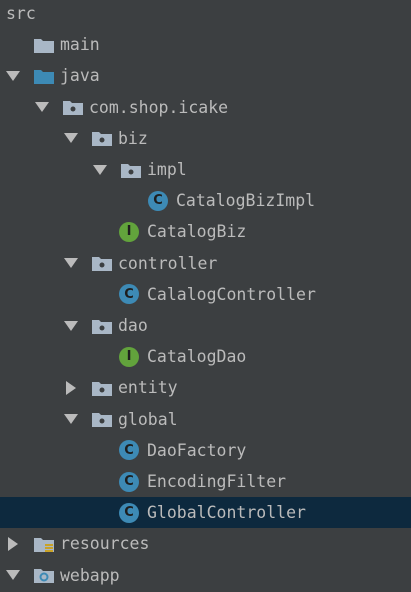 This screenshot has width=411, height=592. I want to click on tree-item-java: java, so click(205, 75).